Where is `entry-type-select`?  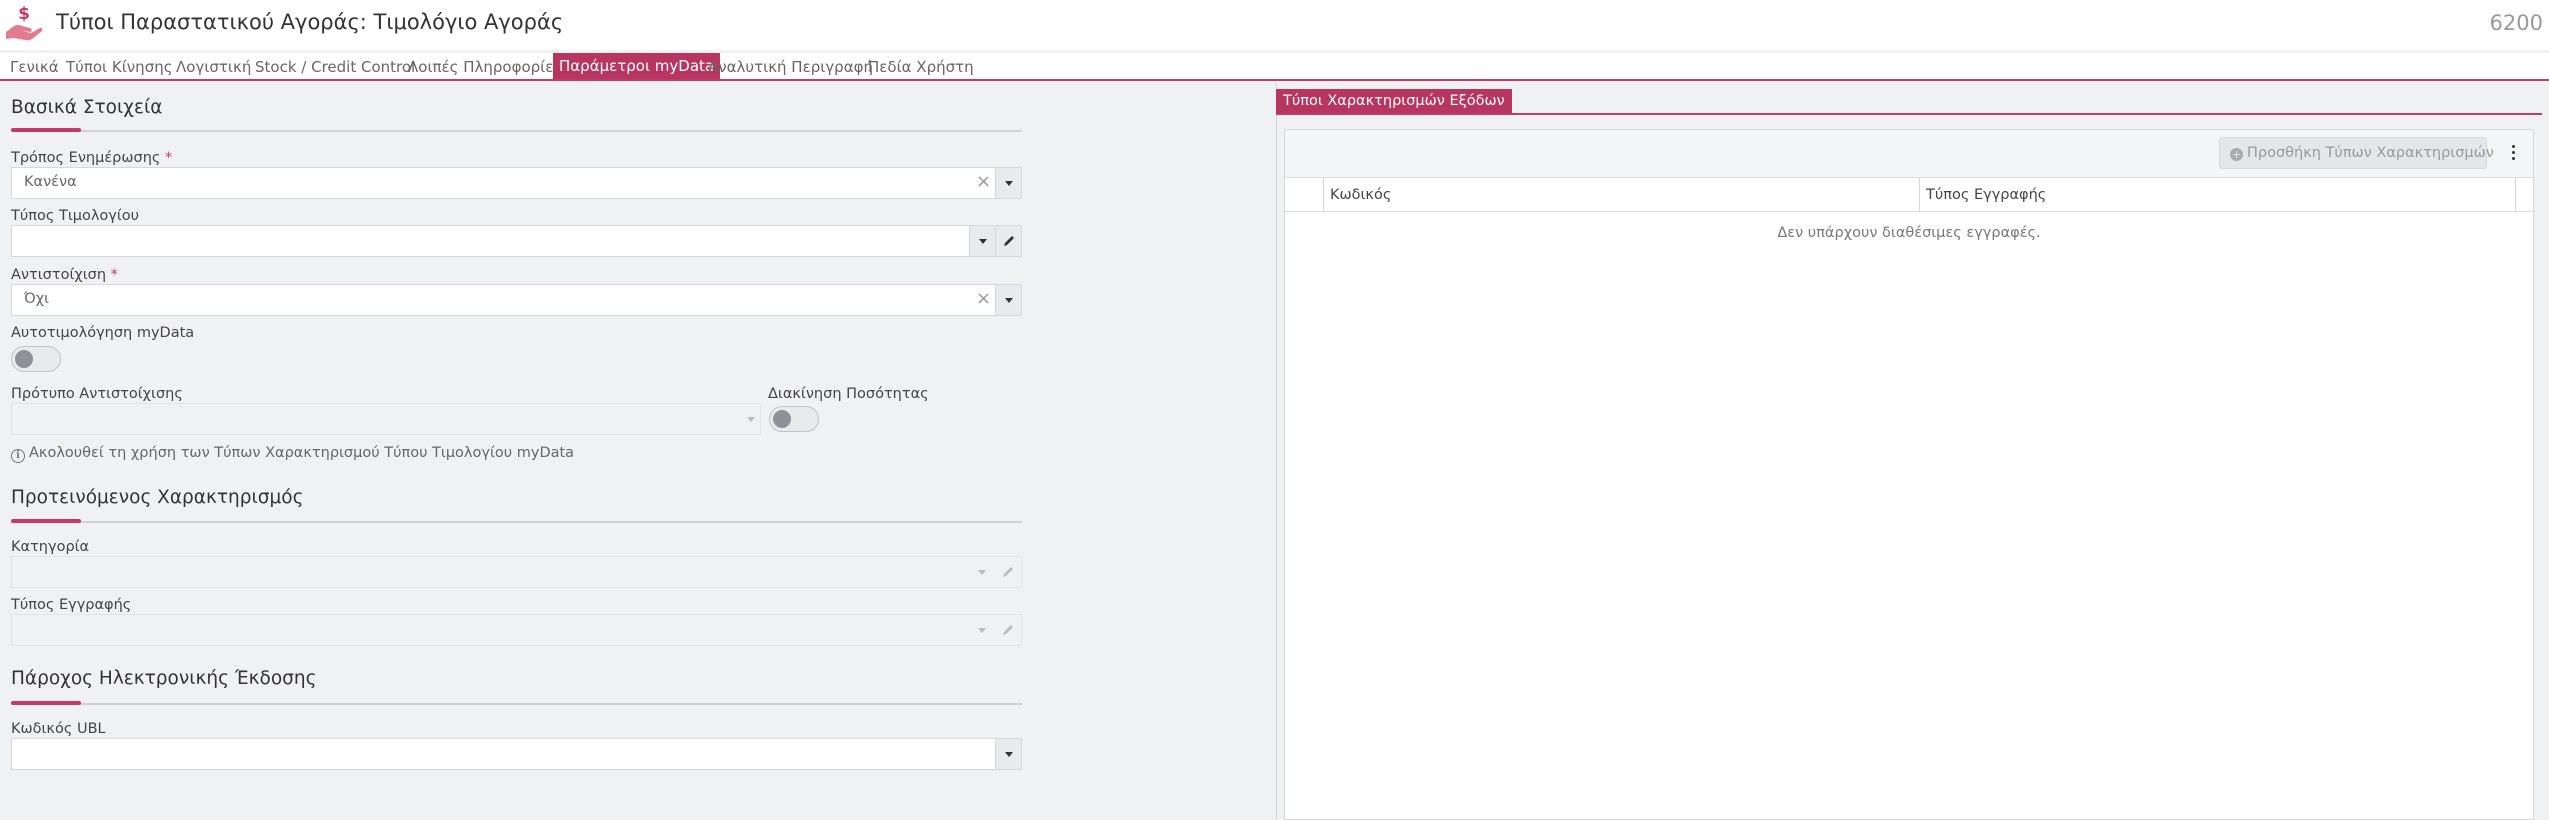 entry-type-select is located at coordinates (516, 630).